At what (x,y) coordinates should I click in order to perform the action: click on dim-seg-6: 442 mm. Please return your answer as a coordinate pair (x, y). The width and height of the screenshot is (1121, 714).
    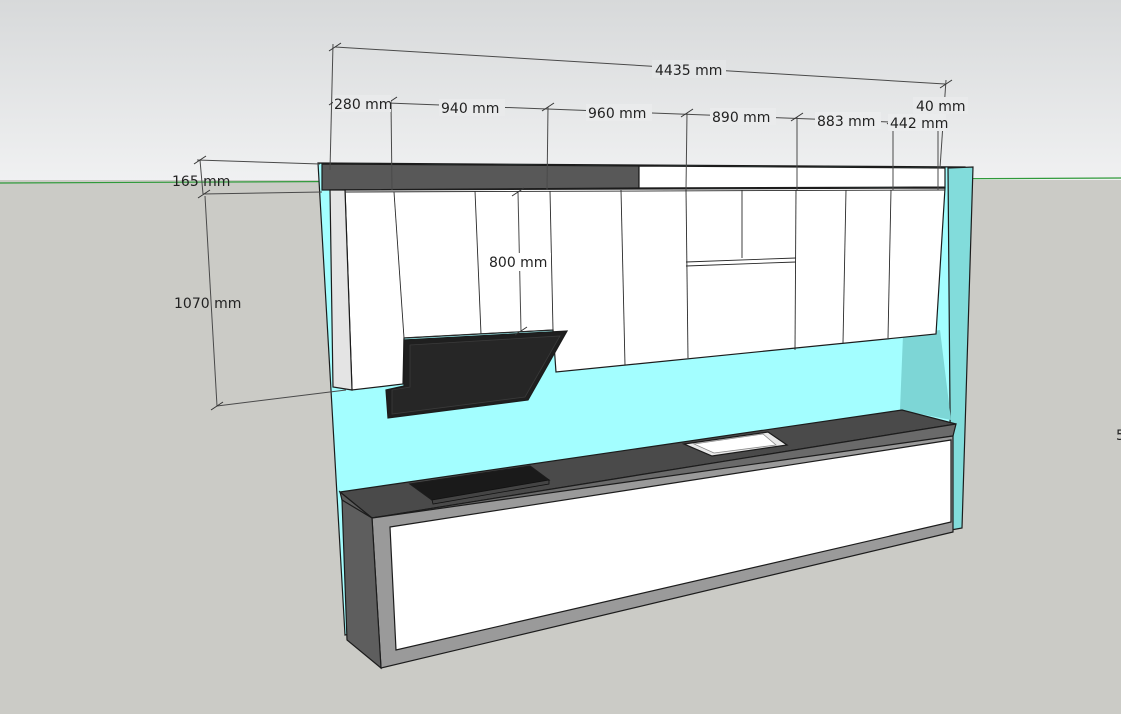
    Looking at the image, I should click on (919, 124).